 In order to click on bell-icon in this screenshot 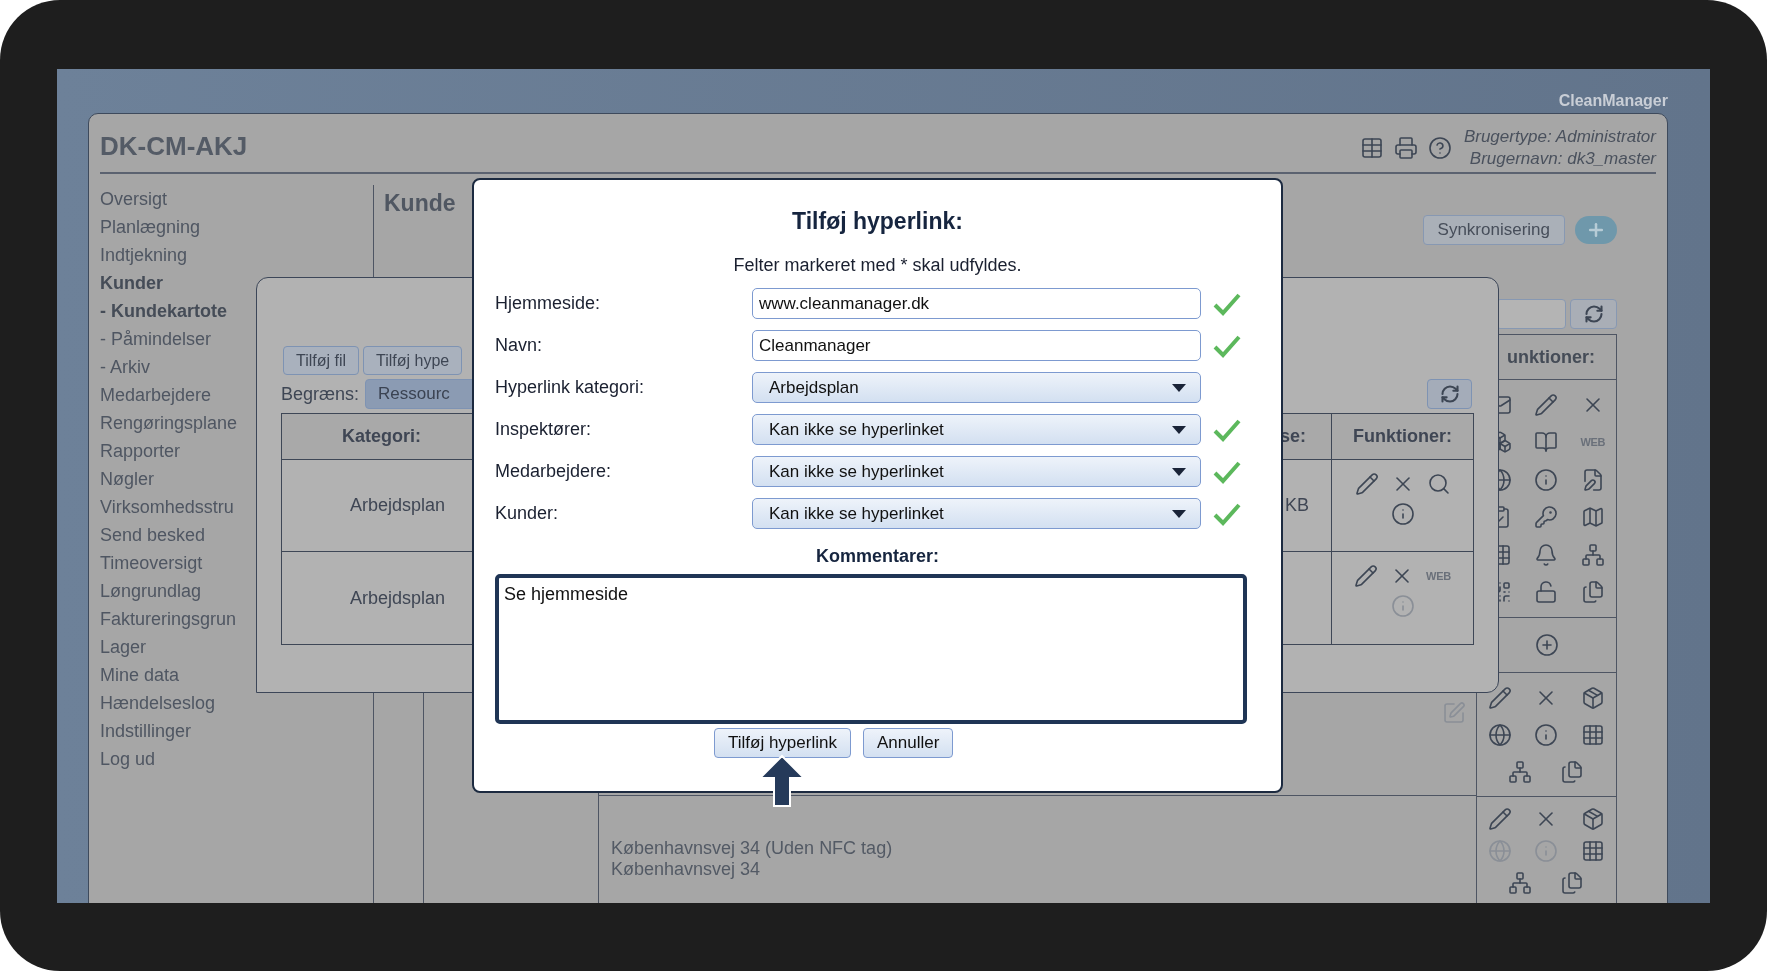, I will do `click(1546, 554)`.